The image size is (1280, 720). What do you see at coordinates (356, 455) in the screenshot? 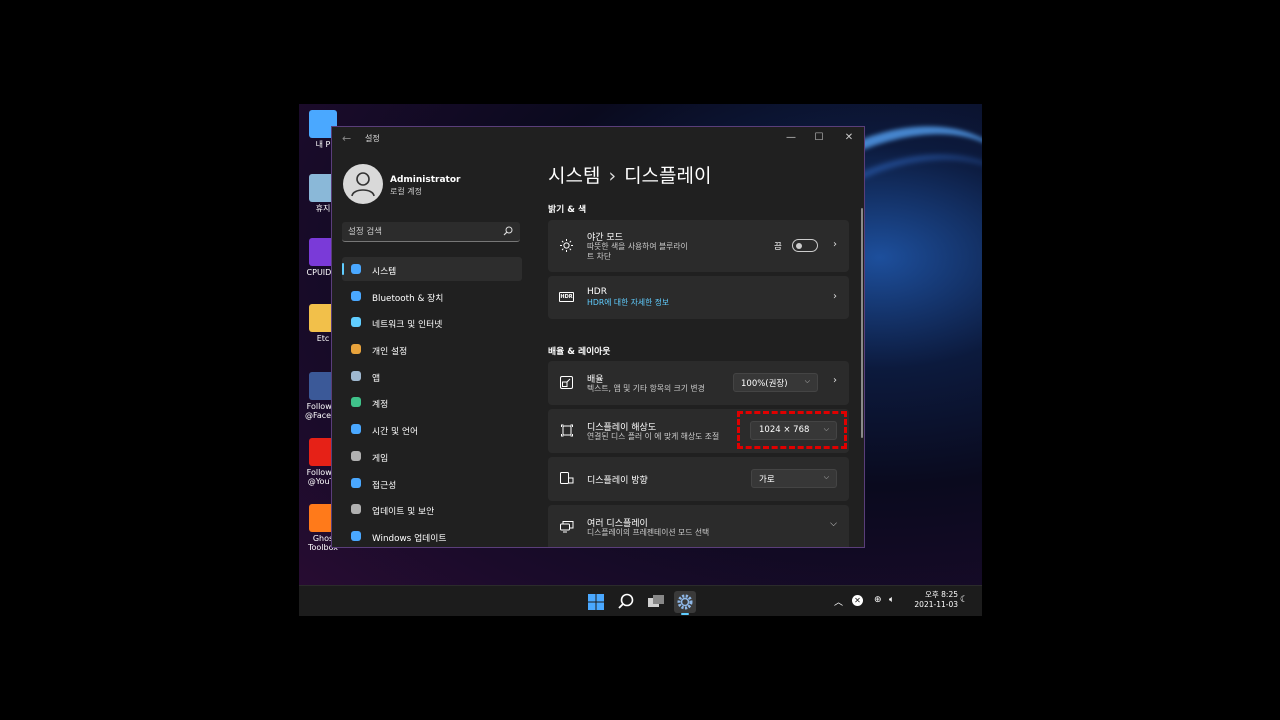
I see `gamepad-icon` at bounding box center [356, 455].